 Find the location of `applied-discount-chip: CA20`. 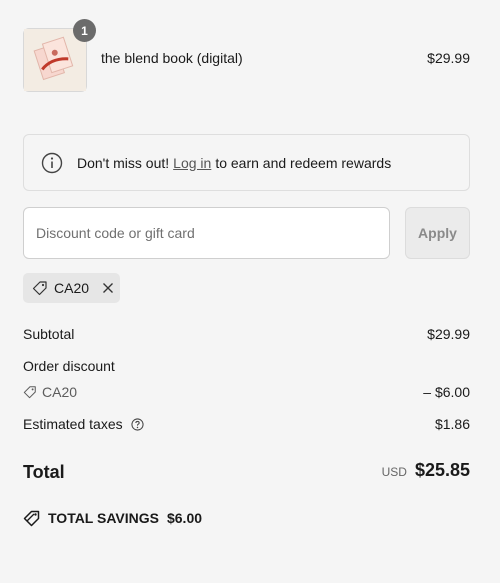

applied-discount-chip: CA20 is located at coordinates (71, 288).